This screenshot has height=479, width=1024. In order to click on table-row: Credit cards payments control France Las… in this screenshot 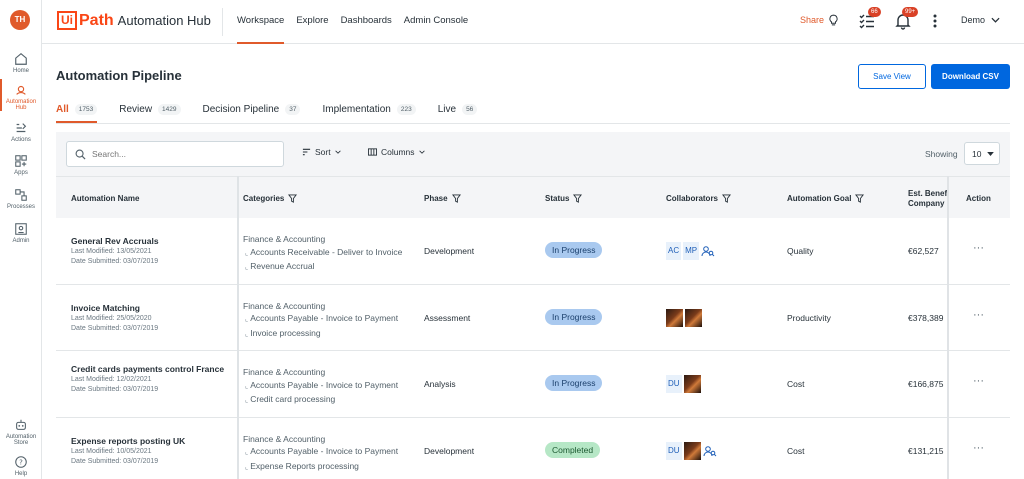, I will do `click(533, 384)`.